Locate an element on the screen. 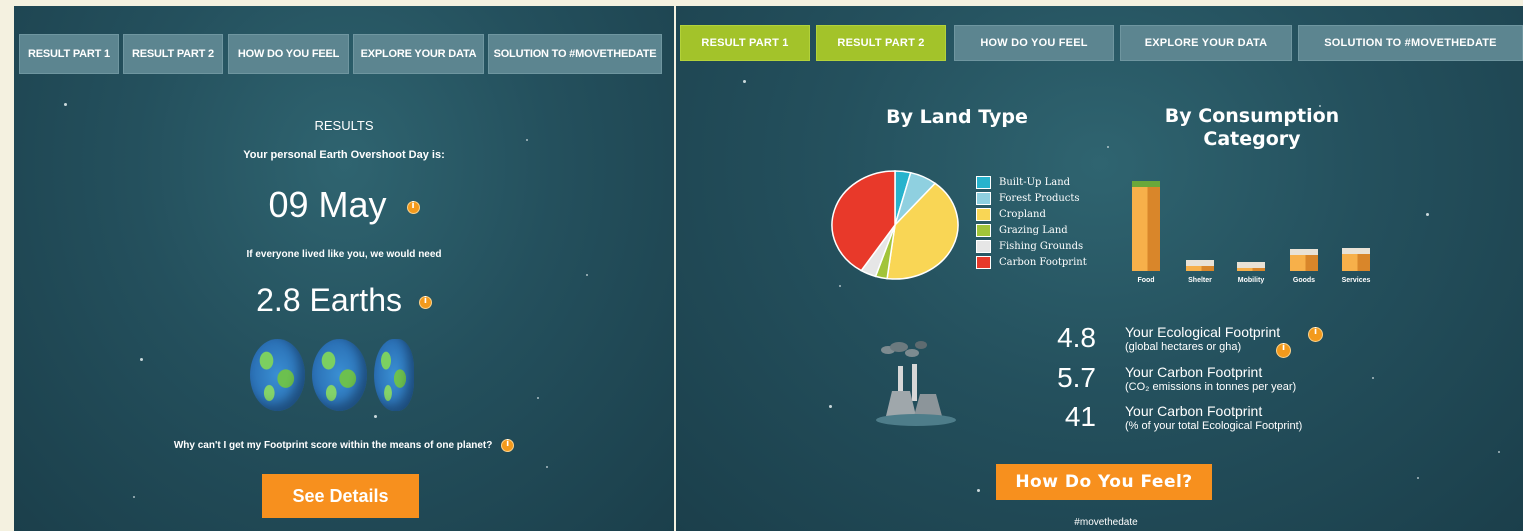 Image resolution: width=1523 pixels, height=531 pixels. consumption-bar-label: Goods is located at coordinates (1304, 280).